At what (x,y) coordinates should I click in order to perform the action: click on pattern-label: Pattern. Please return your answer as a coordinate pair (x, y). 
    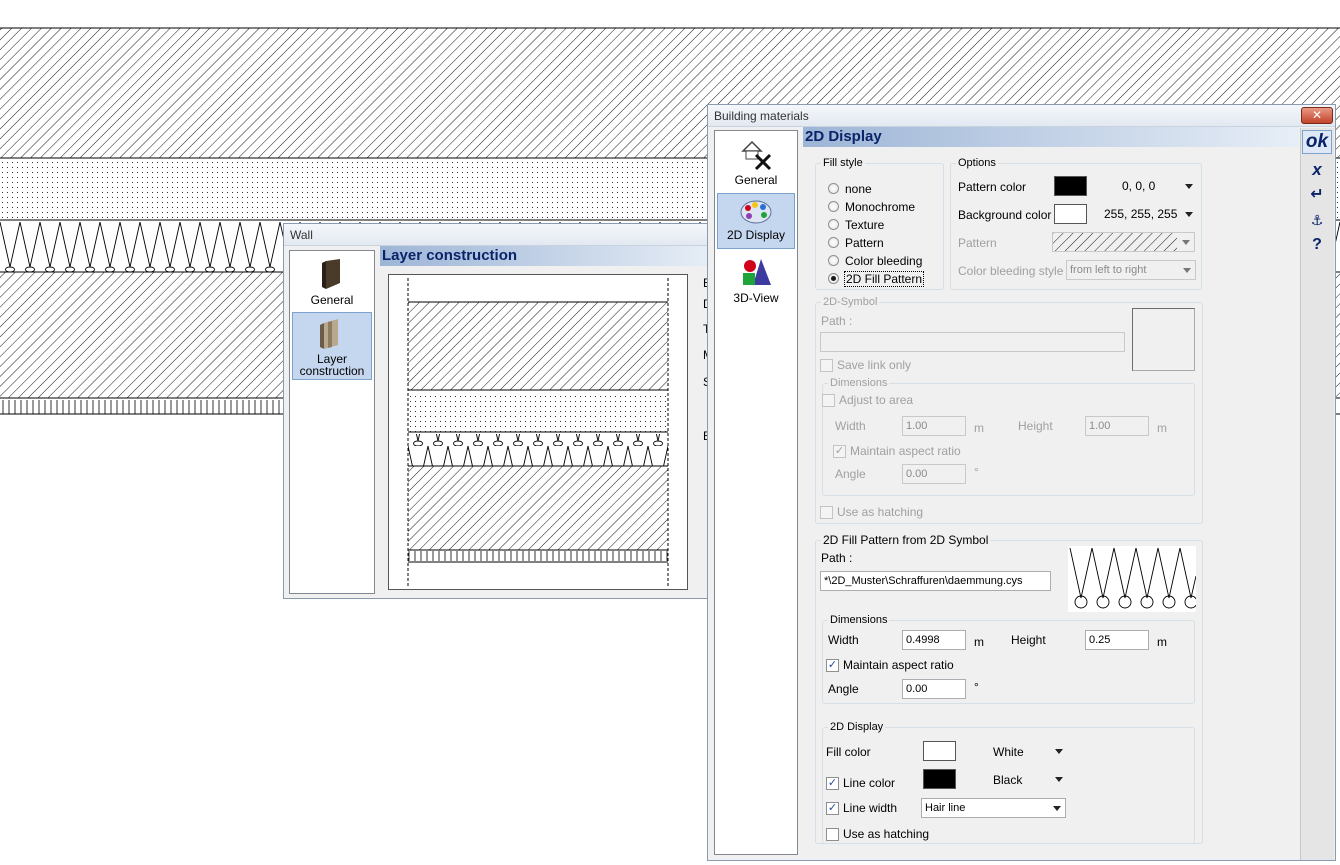
    Looking at the image, I should click on (977, 243).